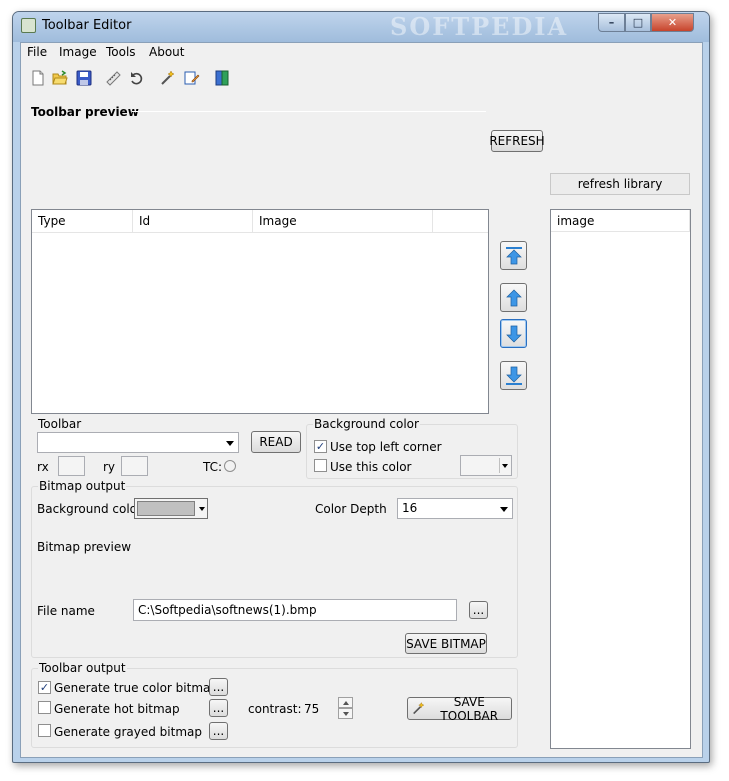 The height and width of the screenshot is (781, 729). What do you see at coordinates (44, 707) in the screenshot?
I see `gen-hot-checkbox` at bounding box center [44, 707].